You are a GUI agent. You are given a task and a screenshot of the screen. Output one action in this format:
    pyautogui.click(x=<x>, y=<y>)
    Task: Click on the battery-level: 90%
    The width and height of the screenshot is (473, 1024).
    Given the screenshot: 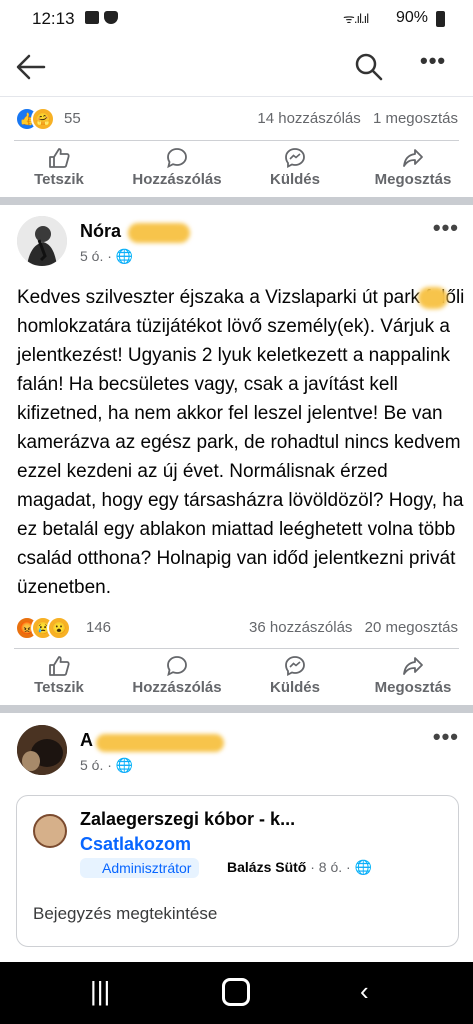 What is the action you would take?
    pyautogui.click(x=412, y=17)
    